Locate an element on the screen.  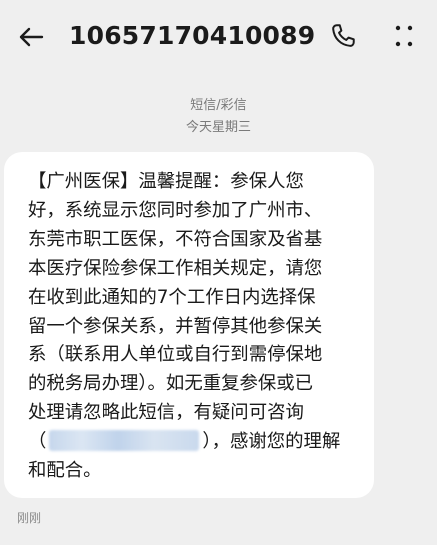
date-label: 今天星期三 is located at coordinates (218, 127).